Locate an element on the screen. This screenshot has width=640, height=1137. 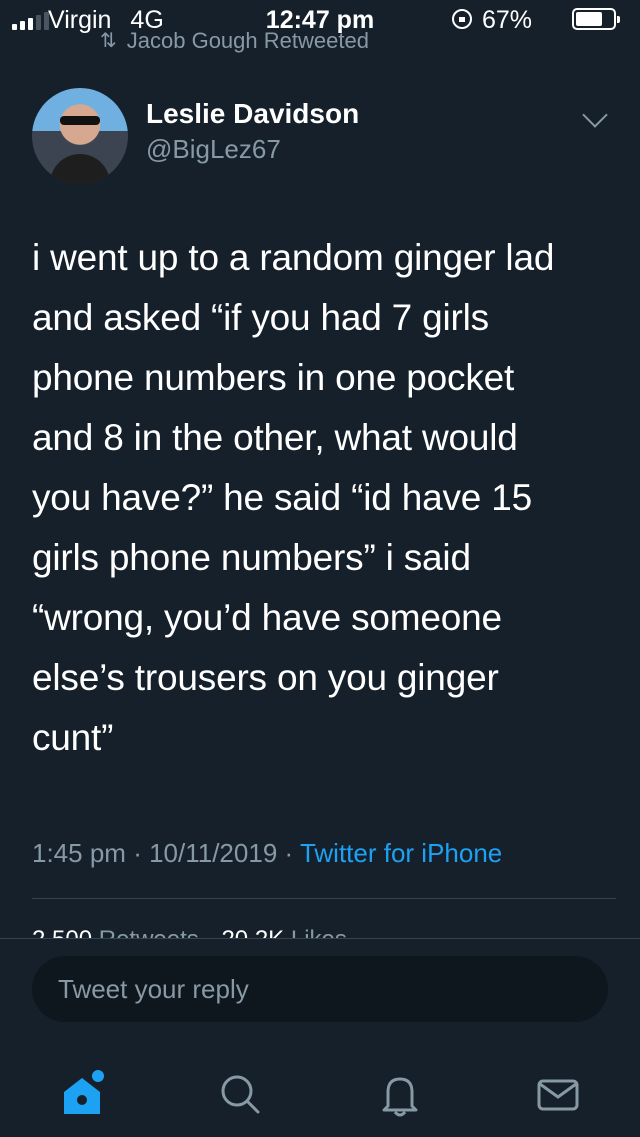
tab-notifications is located at coordinates (400, 1094).